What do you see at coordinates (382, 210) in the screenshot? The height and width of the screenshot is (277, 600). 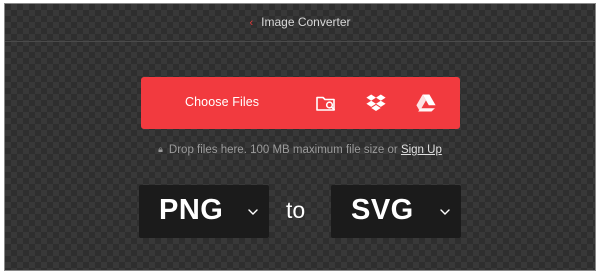 I see `to-format-value: SVG` at bounding box center [382, 210].